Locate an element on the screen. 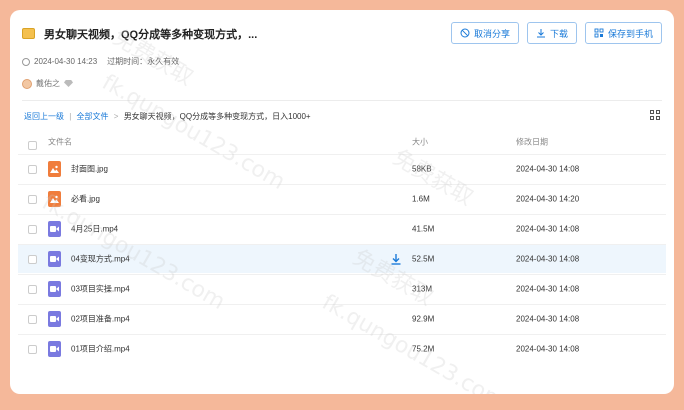  file-size: 1.6M is located at coordinates (421, 199).